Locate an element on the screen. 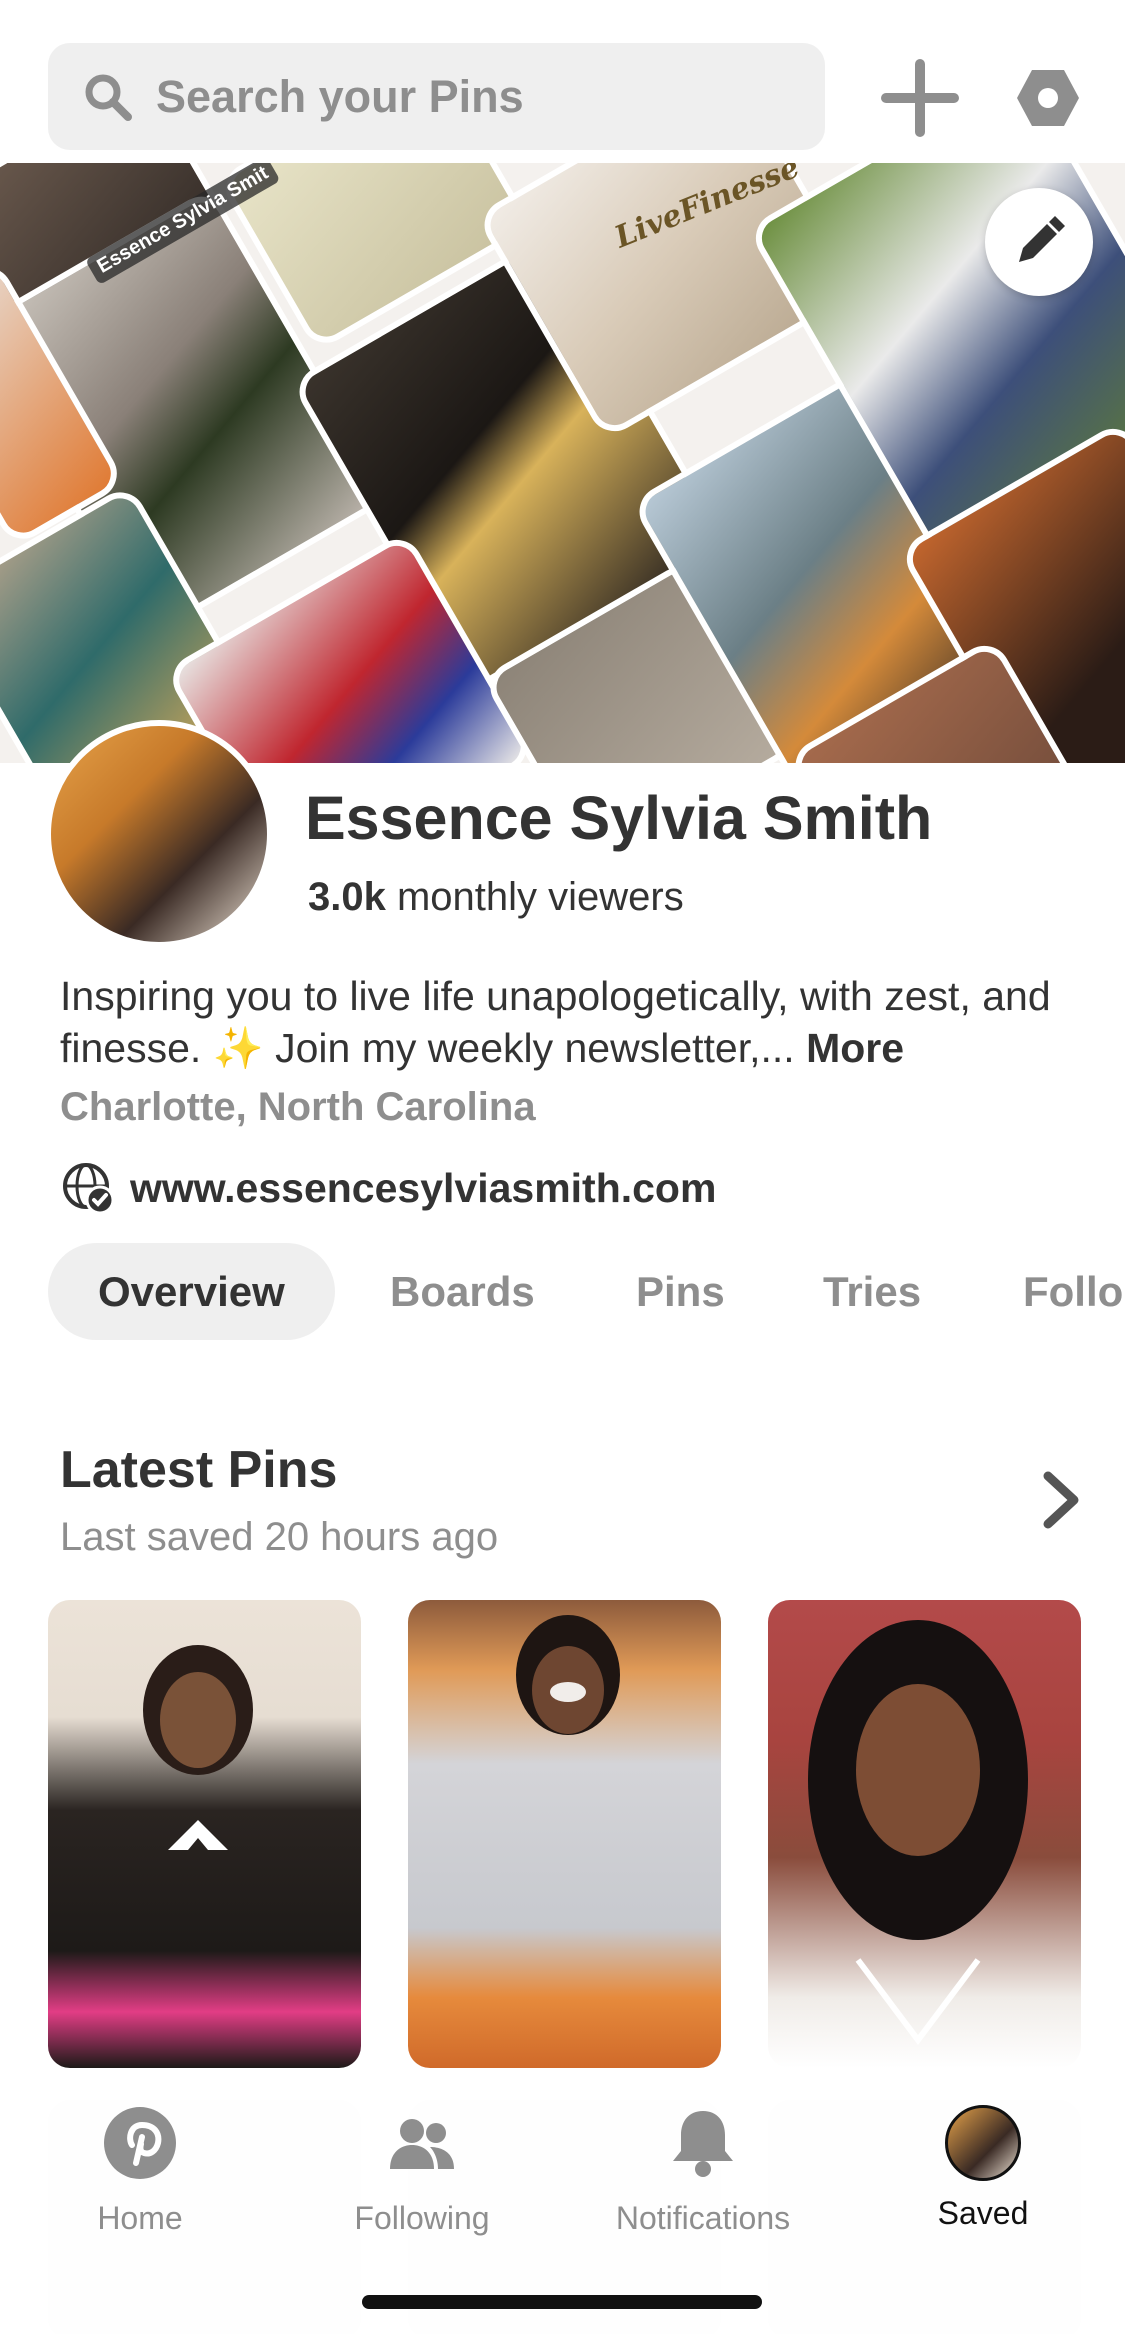 This screenshot has width=1125, height=2334. tab-following: Follo is located at coordinates (1073, 1291).